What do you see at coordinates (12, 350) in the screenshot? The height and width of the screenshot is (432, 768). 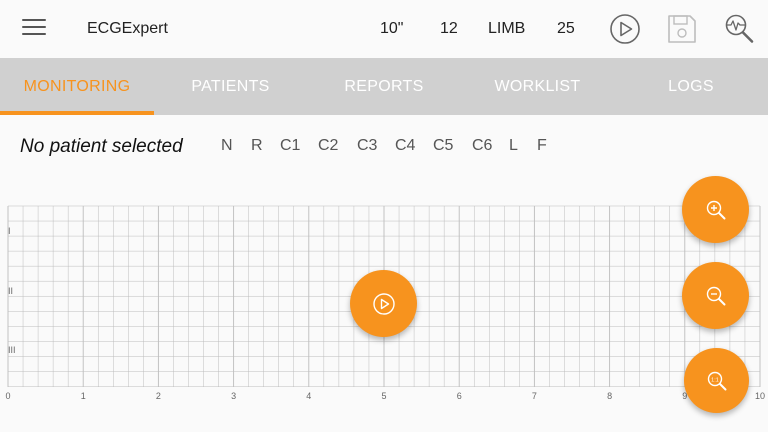 I see `lead-label: III` at bounding box center [12, 350].